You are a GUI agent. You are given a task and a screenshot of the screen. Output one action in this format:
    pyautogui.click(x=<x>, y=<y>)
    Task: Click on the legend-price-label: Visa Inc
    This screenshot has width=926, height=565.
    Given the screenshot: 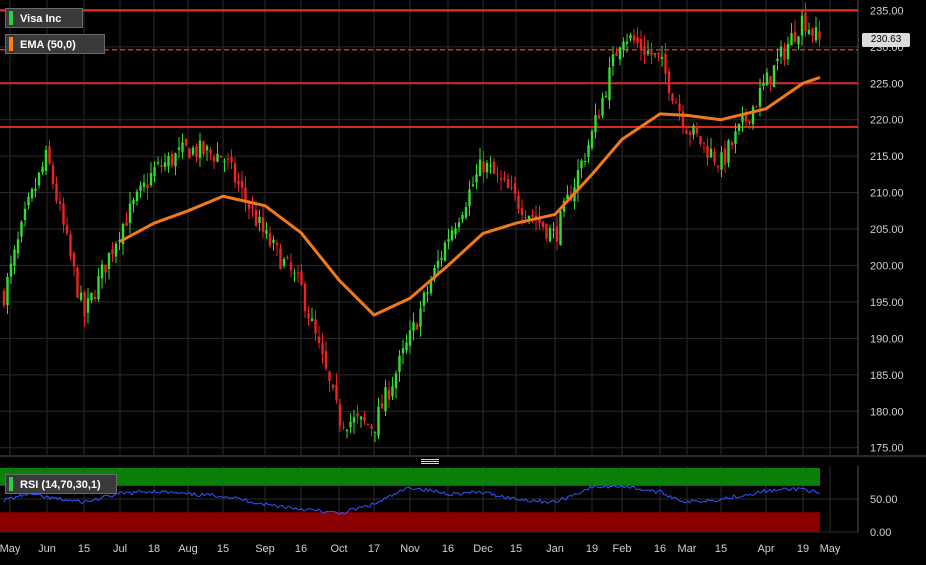 What is the action you would take?
    pyautogui.click(x=41, y=19)
    